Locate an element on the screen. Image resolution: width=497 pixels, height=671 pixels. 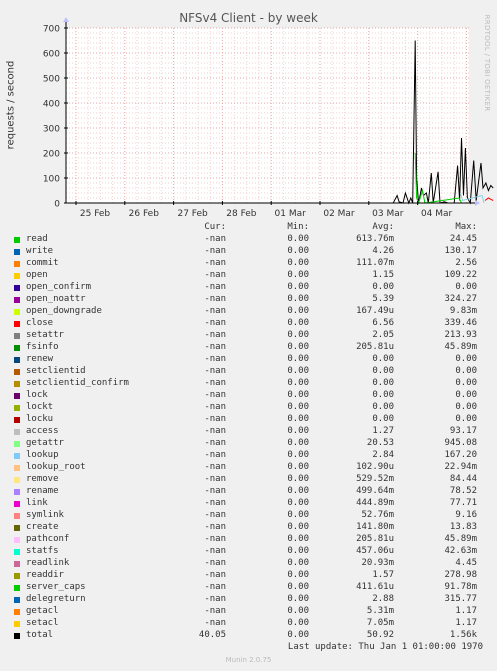
legend-avg: 20.93m is located at coordinates (377, 563).